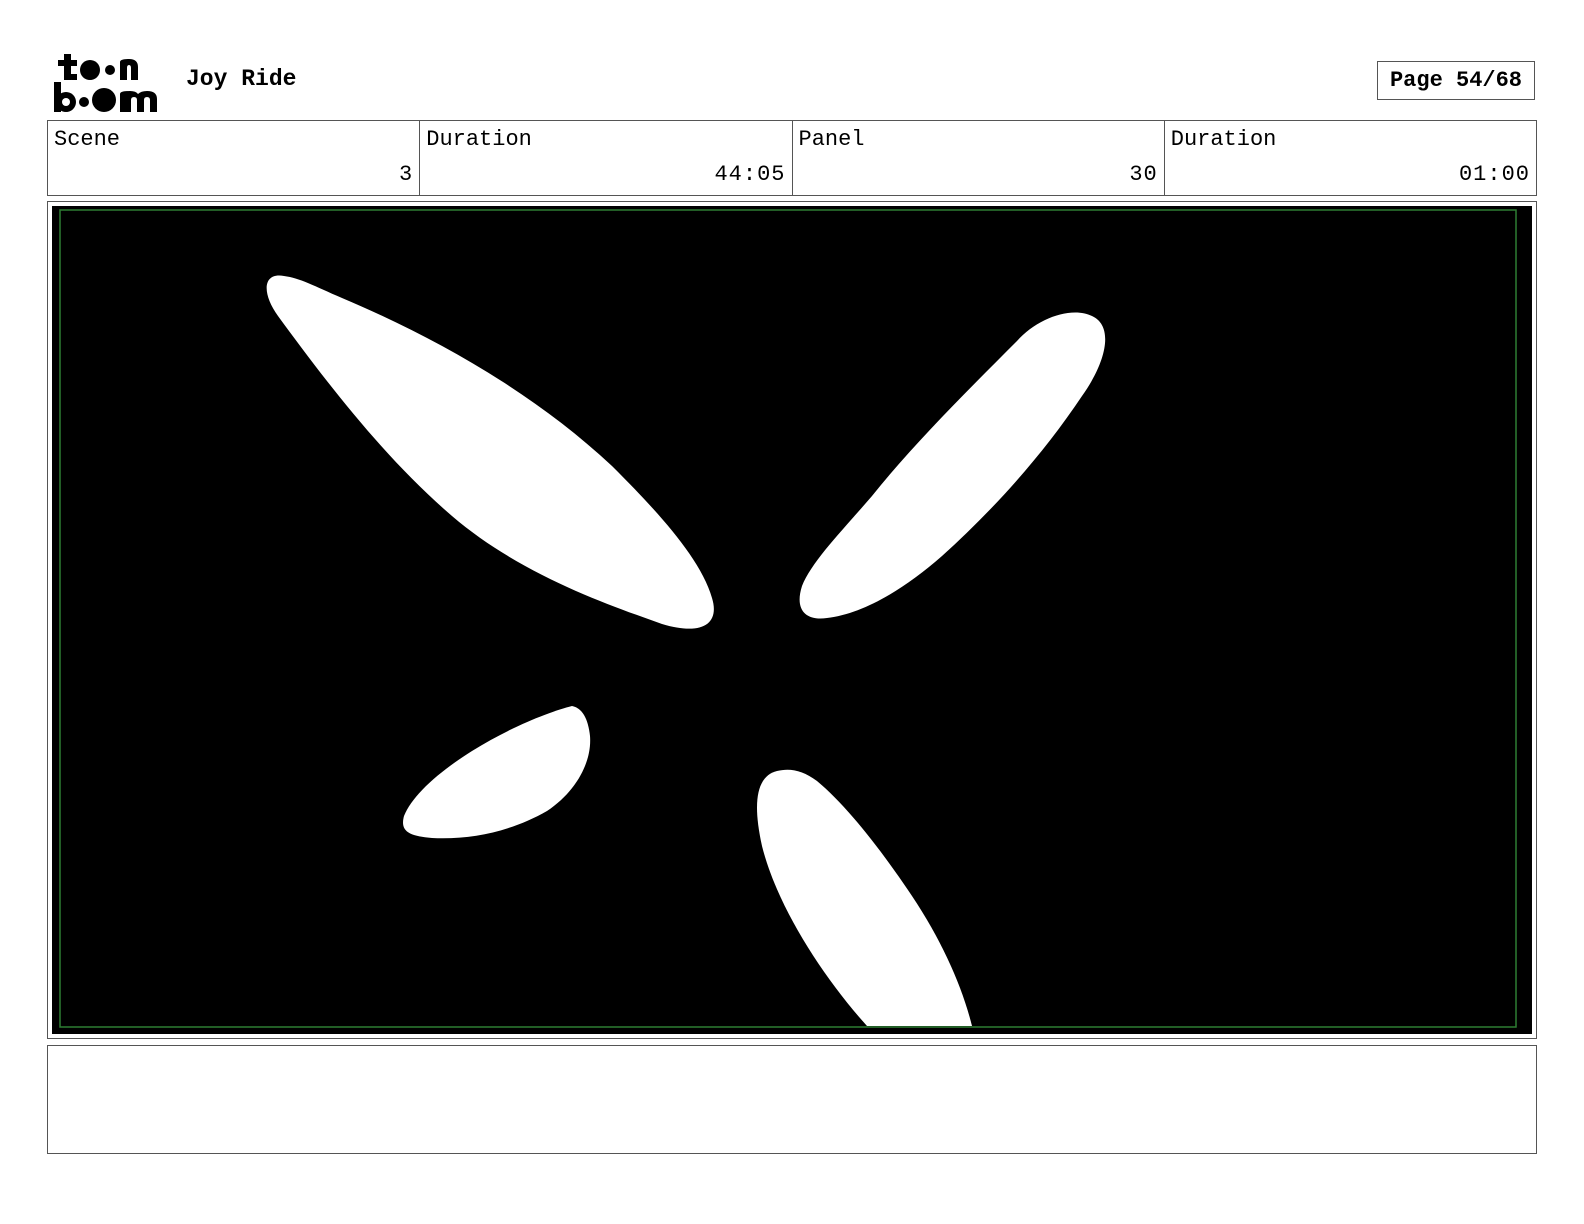  Describe the element at coordinates (831, 139) in the screenshot. I see `panel-label: Panel` at that location.